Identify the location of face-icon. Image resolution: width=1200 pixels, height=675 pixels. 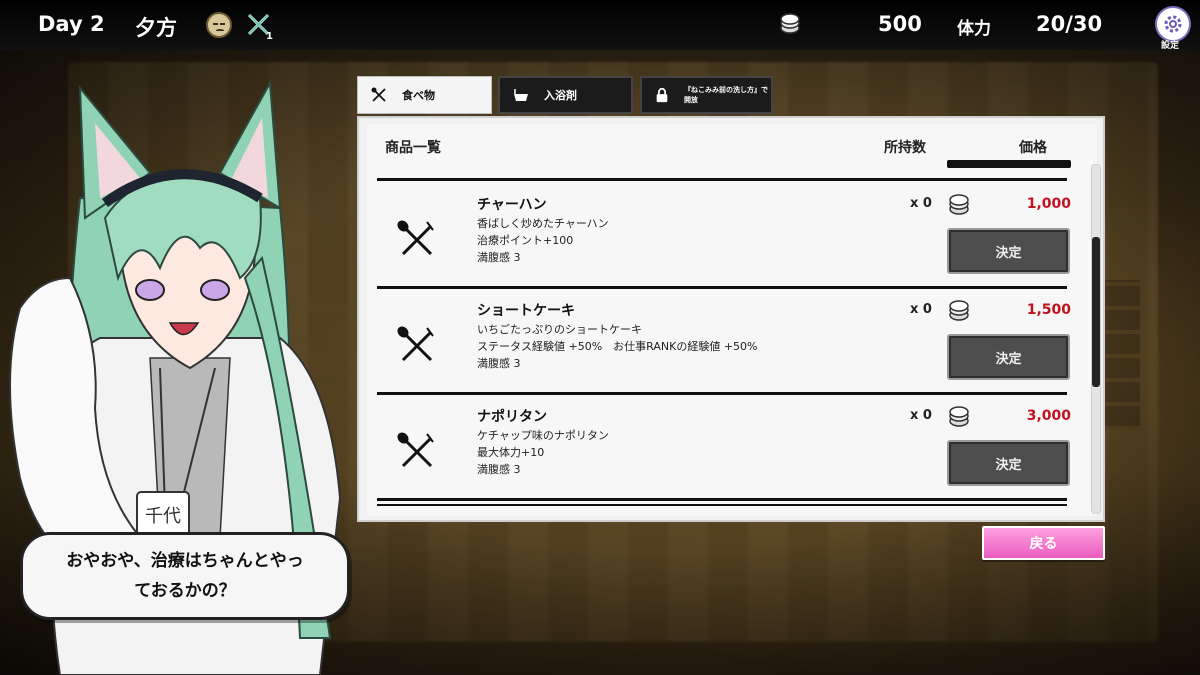
(219, 25).